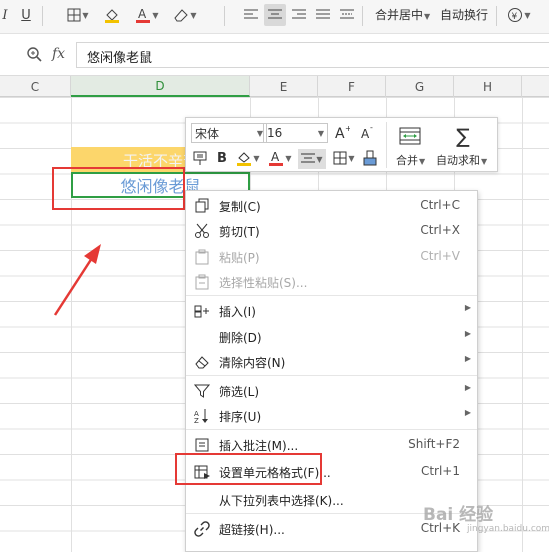 This screenshot has height=552, width=549. I want to click on watermark-url: jingyan.baidu.com, so click(508, 529).